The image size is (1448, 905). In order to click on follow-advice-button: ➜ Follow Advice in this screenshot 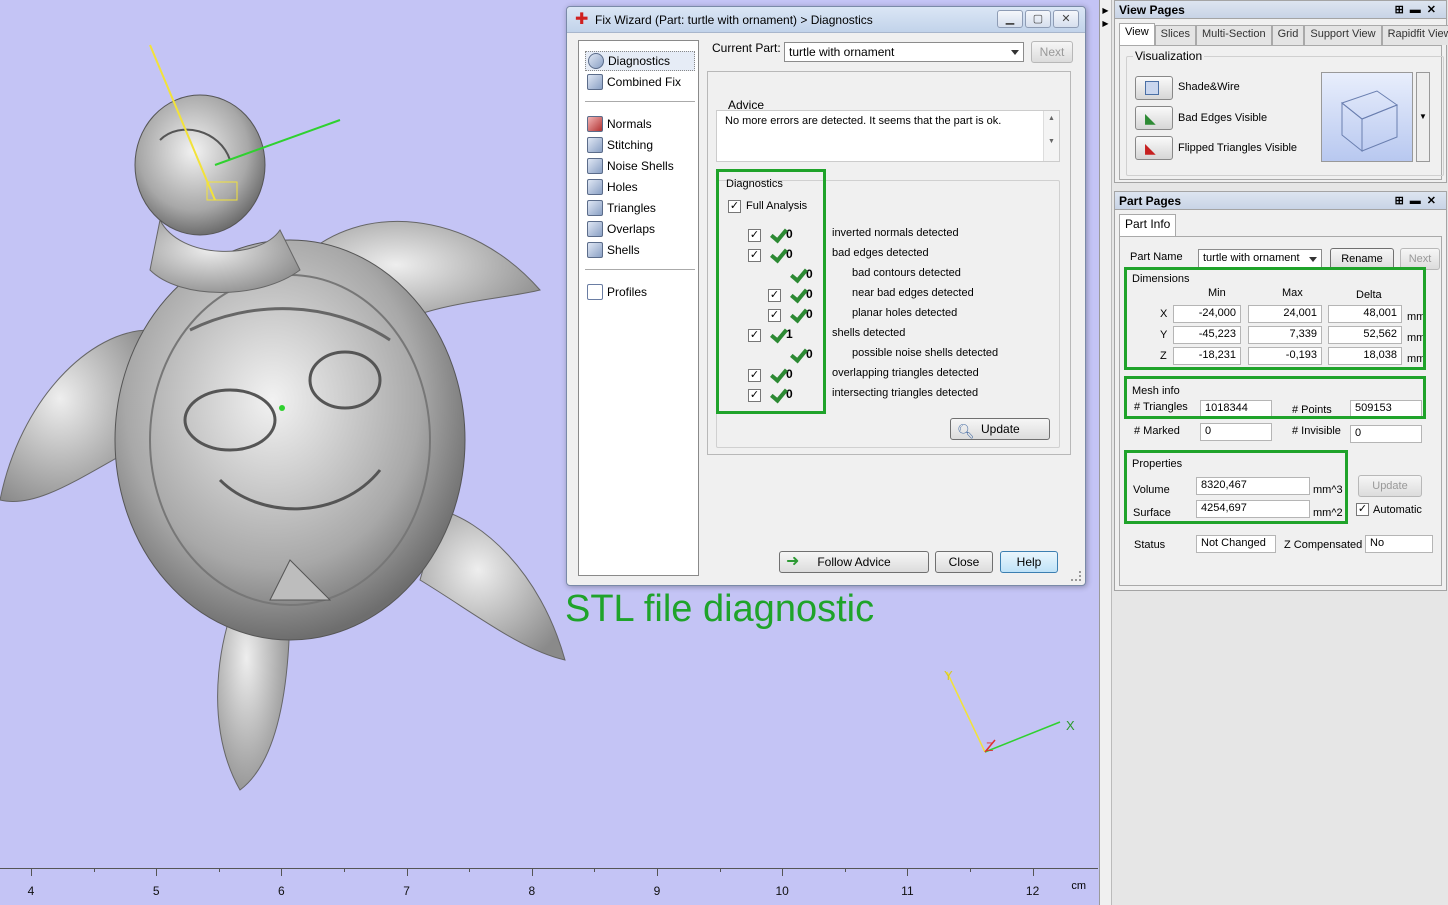, I will do `click(854, 562)`.